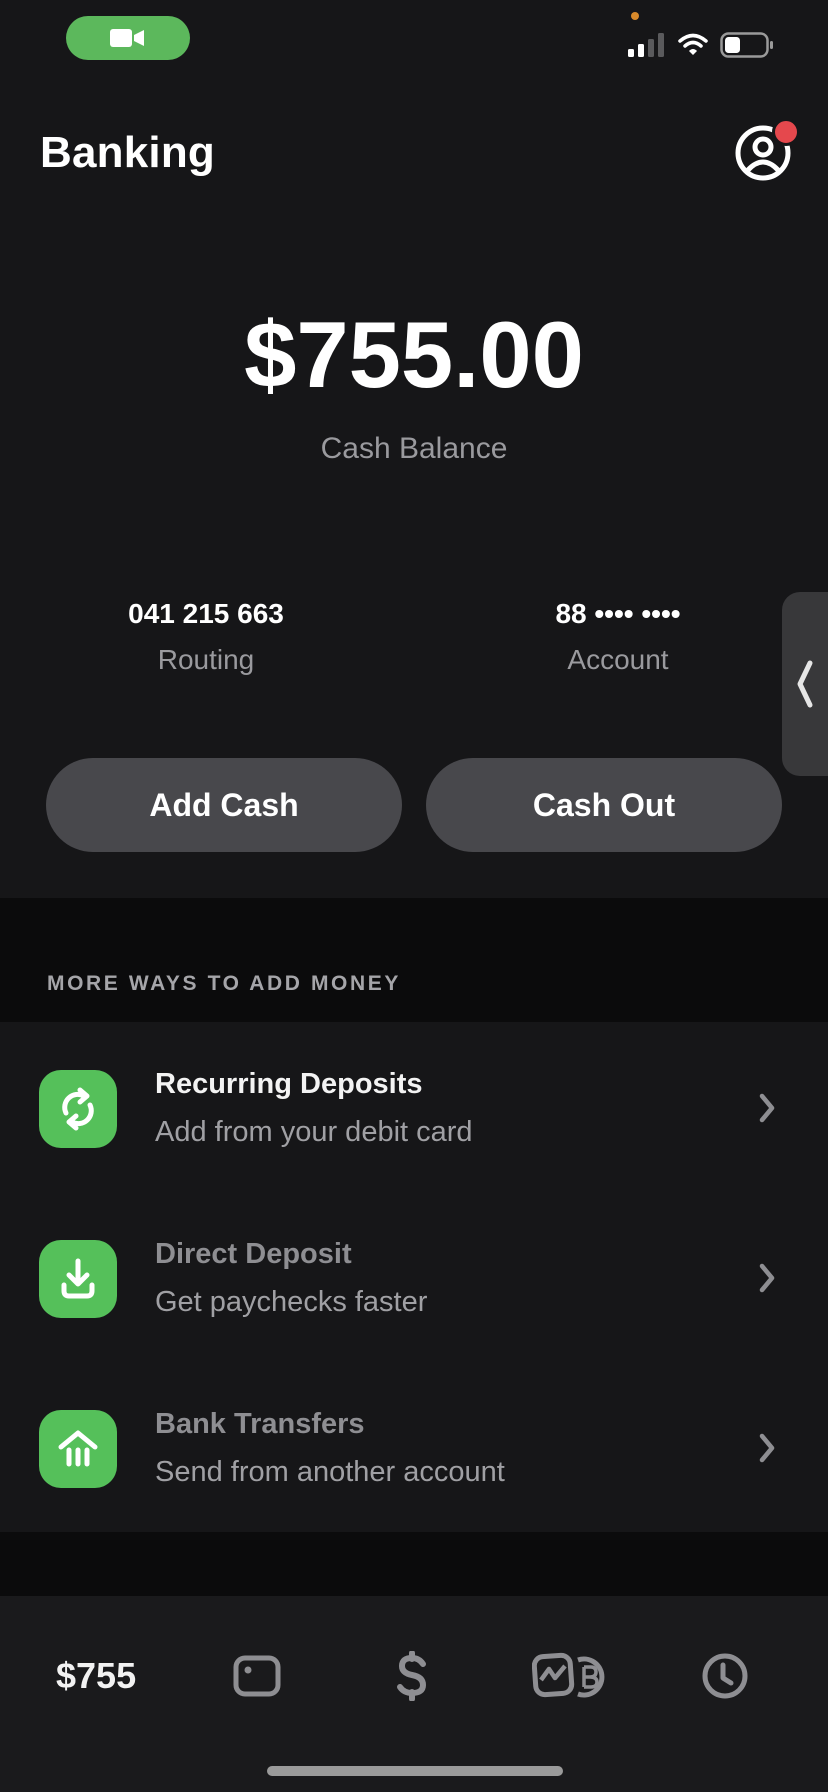  What do you see at coordinates (618, 637) in the screenshot?
I see `account-number: 88 •••• •••• Account` at bounding box center [618, 637].